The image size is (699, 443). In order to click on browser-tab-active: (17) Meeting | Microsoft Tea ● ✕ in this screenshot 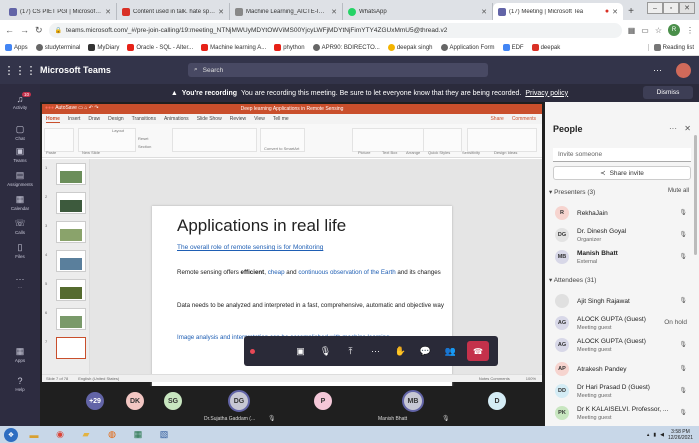, I will do `click(558, 11)`.